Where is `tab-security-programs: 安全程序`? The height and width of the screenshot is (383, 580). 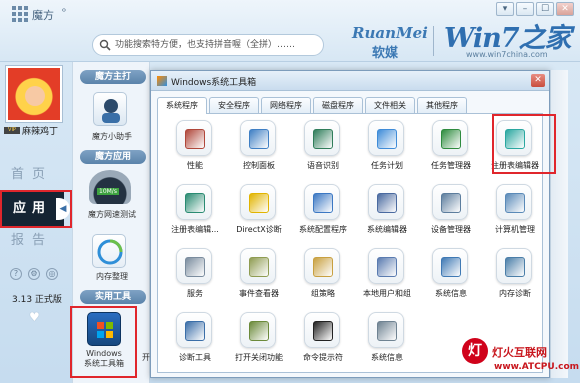 tab-security-programs: 安全程序 is located at coordinates (234, 105).